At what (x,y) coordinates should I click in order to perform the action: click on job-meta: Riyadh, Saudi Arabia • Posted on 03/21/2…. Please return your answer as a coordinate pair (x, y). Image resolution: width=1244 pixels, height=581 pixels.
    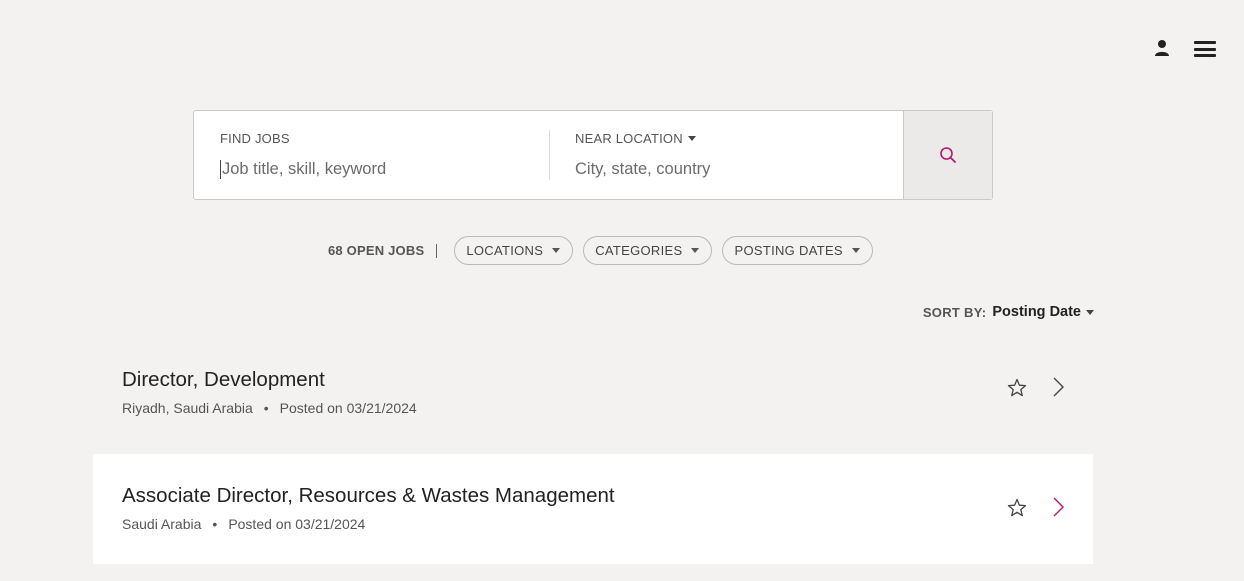
    Looking at the image, I should click on (607, 408).